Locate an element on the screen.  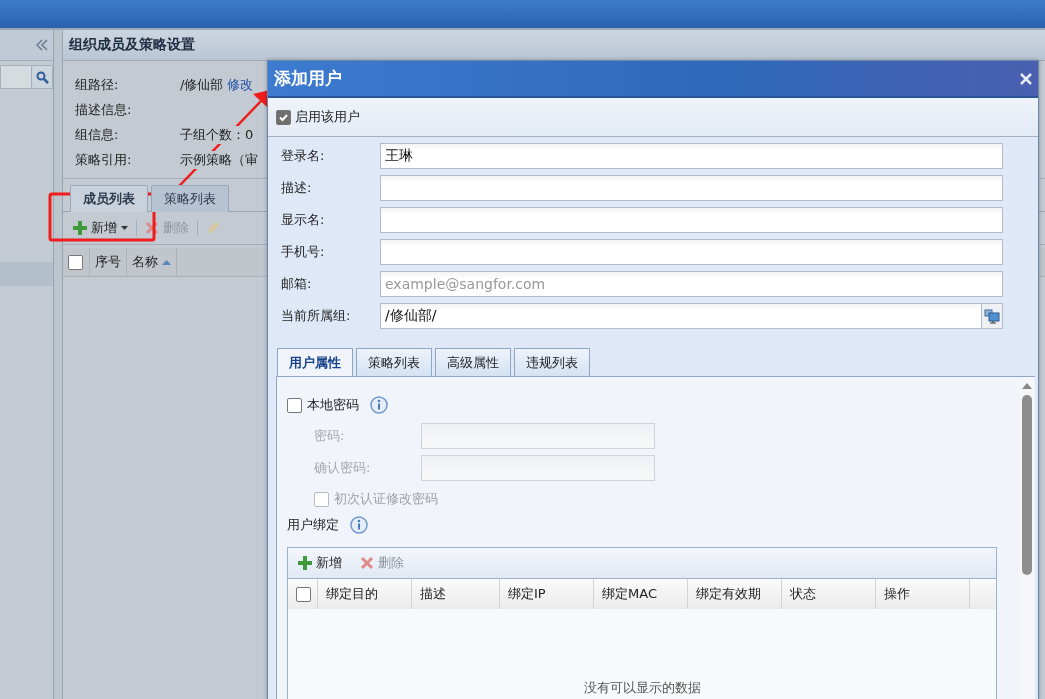
info-label: 描述信息: is located at coordinates (104, 109).